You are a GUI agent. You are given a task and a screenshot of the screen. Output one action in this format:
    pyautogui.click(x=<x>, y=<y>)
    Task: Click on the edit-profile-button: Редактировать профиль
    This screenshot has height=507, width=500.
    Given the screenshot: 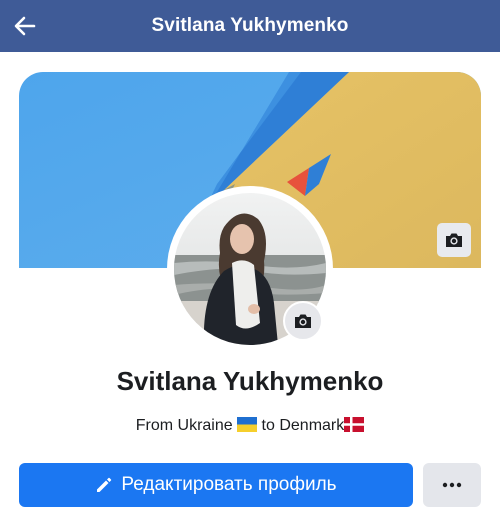 What is the action you would take?
    pyautogui.click(x=216, y=485)
    